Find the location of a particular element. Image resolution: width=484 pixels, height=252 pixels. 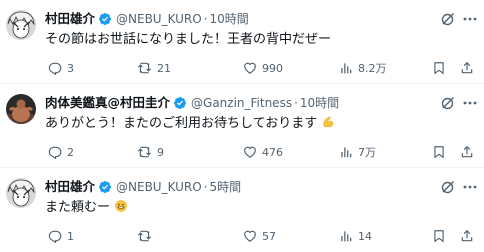

reply-count: 1 is located at coordinates (70, 236).